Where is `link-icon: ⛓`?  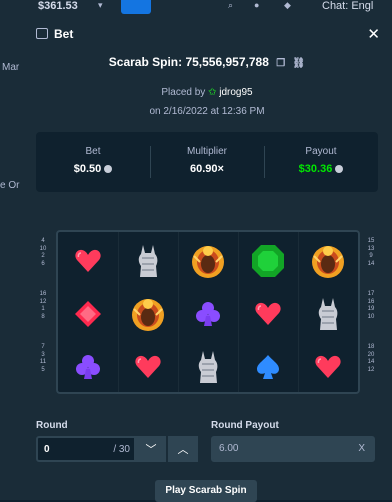
link-icon: ⛓ is located at coordinates (299, 63).